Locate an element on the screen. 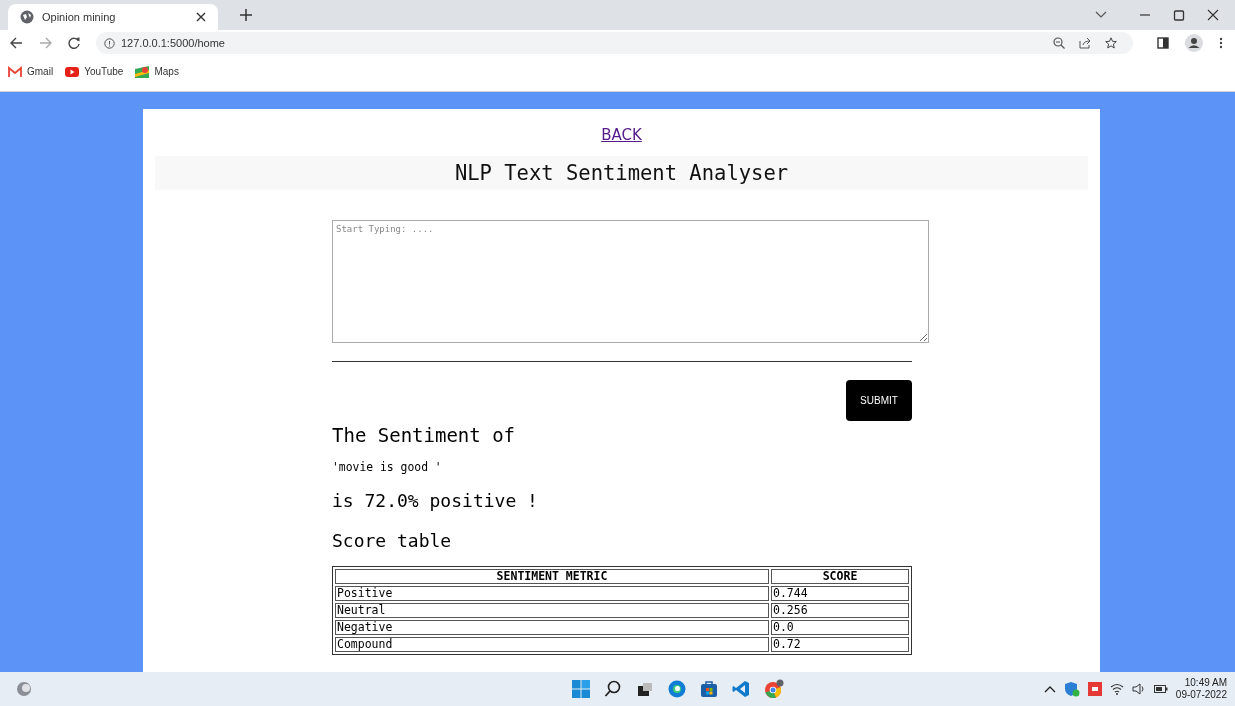 The height and width of the screenshot is (706, 1235). store-bag-icon is located at coordinates (708, 689).